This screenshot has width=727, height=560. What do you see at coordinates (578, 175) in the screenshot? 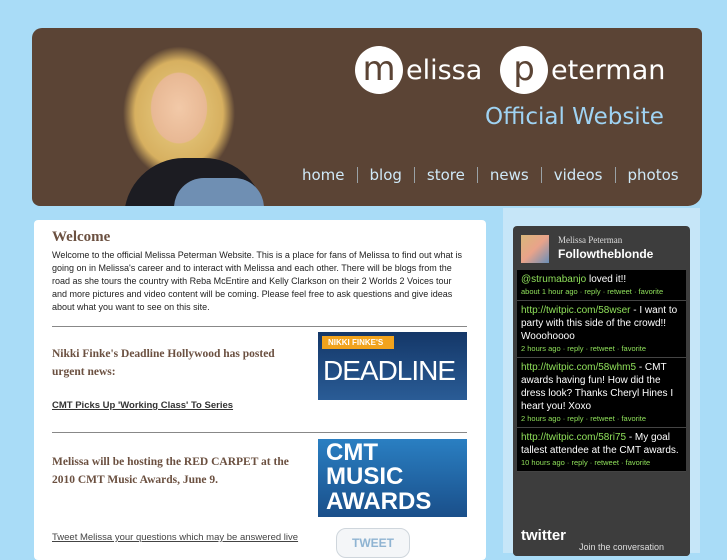
I see `nav-videos: videos` at bounding box center [578, 175].